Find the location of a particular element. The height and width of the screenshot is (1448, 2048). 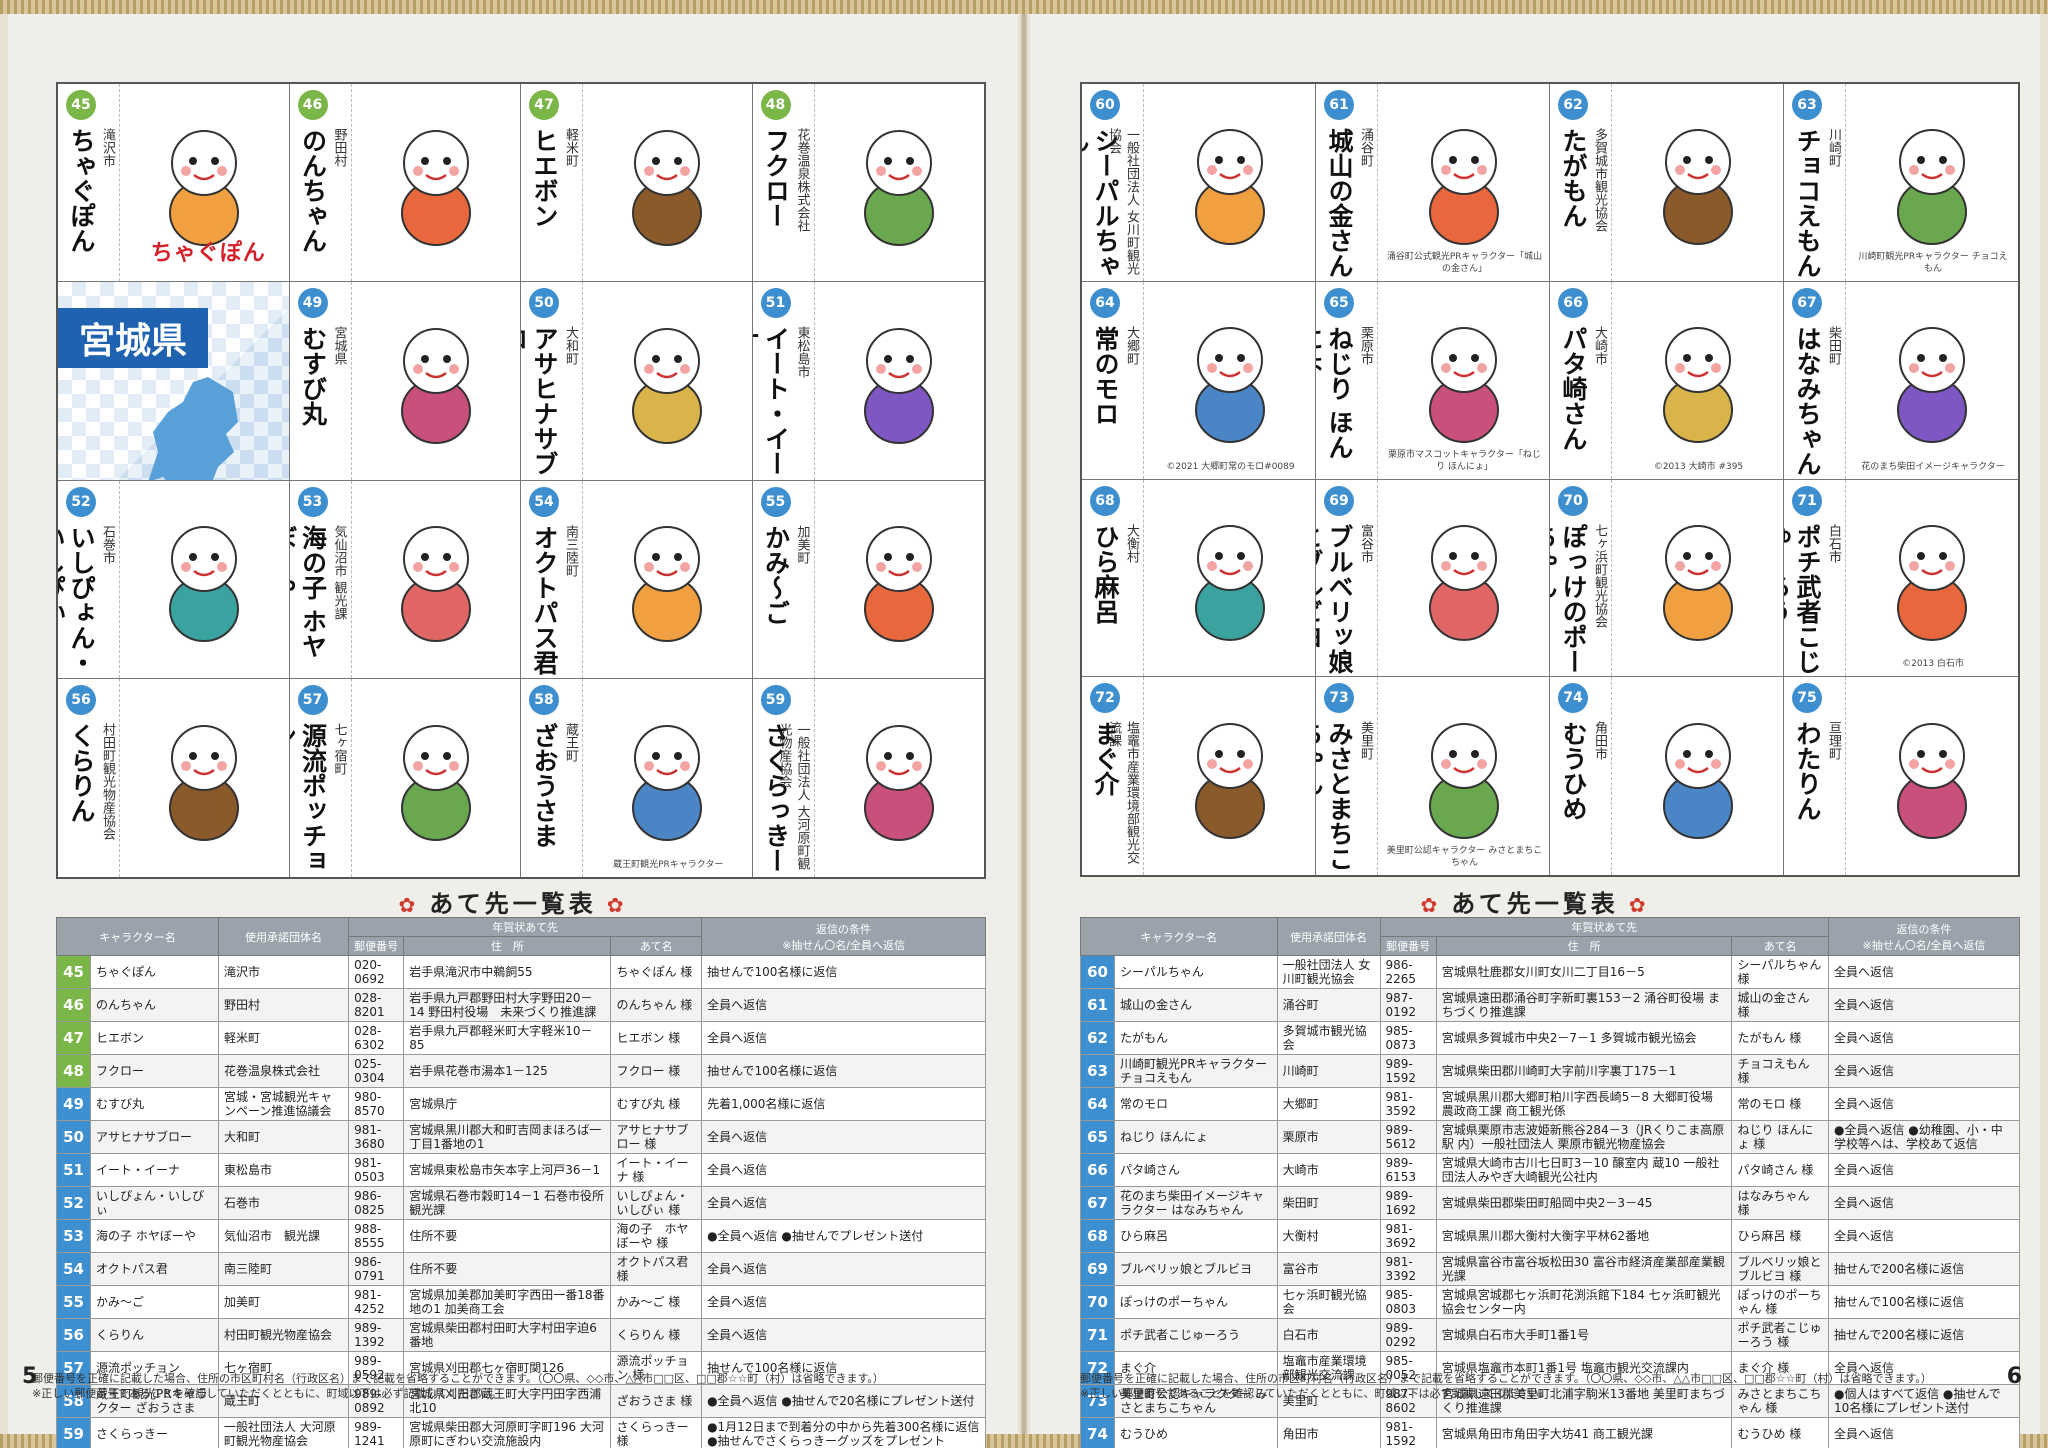

row-address: 宮城県遠田郡涌谷町字新町裏153－2 涌谷町役場 まちづくり推進課 is located at coordinates (1584, 1005).